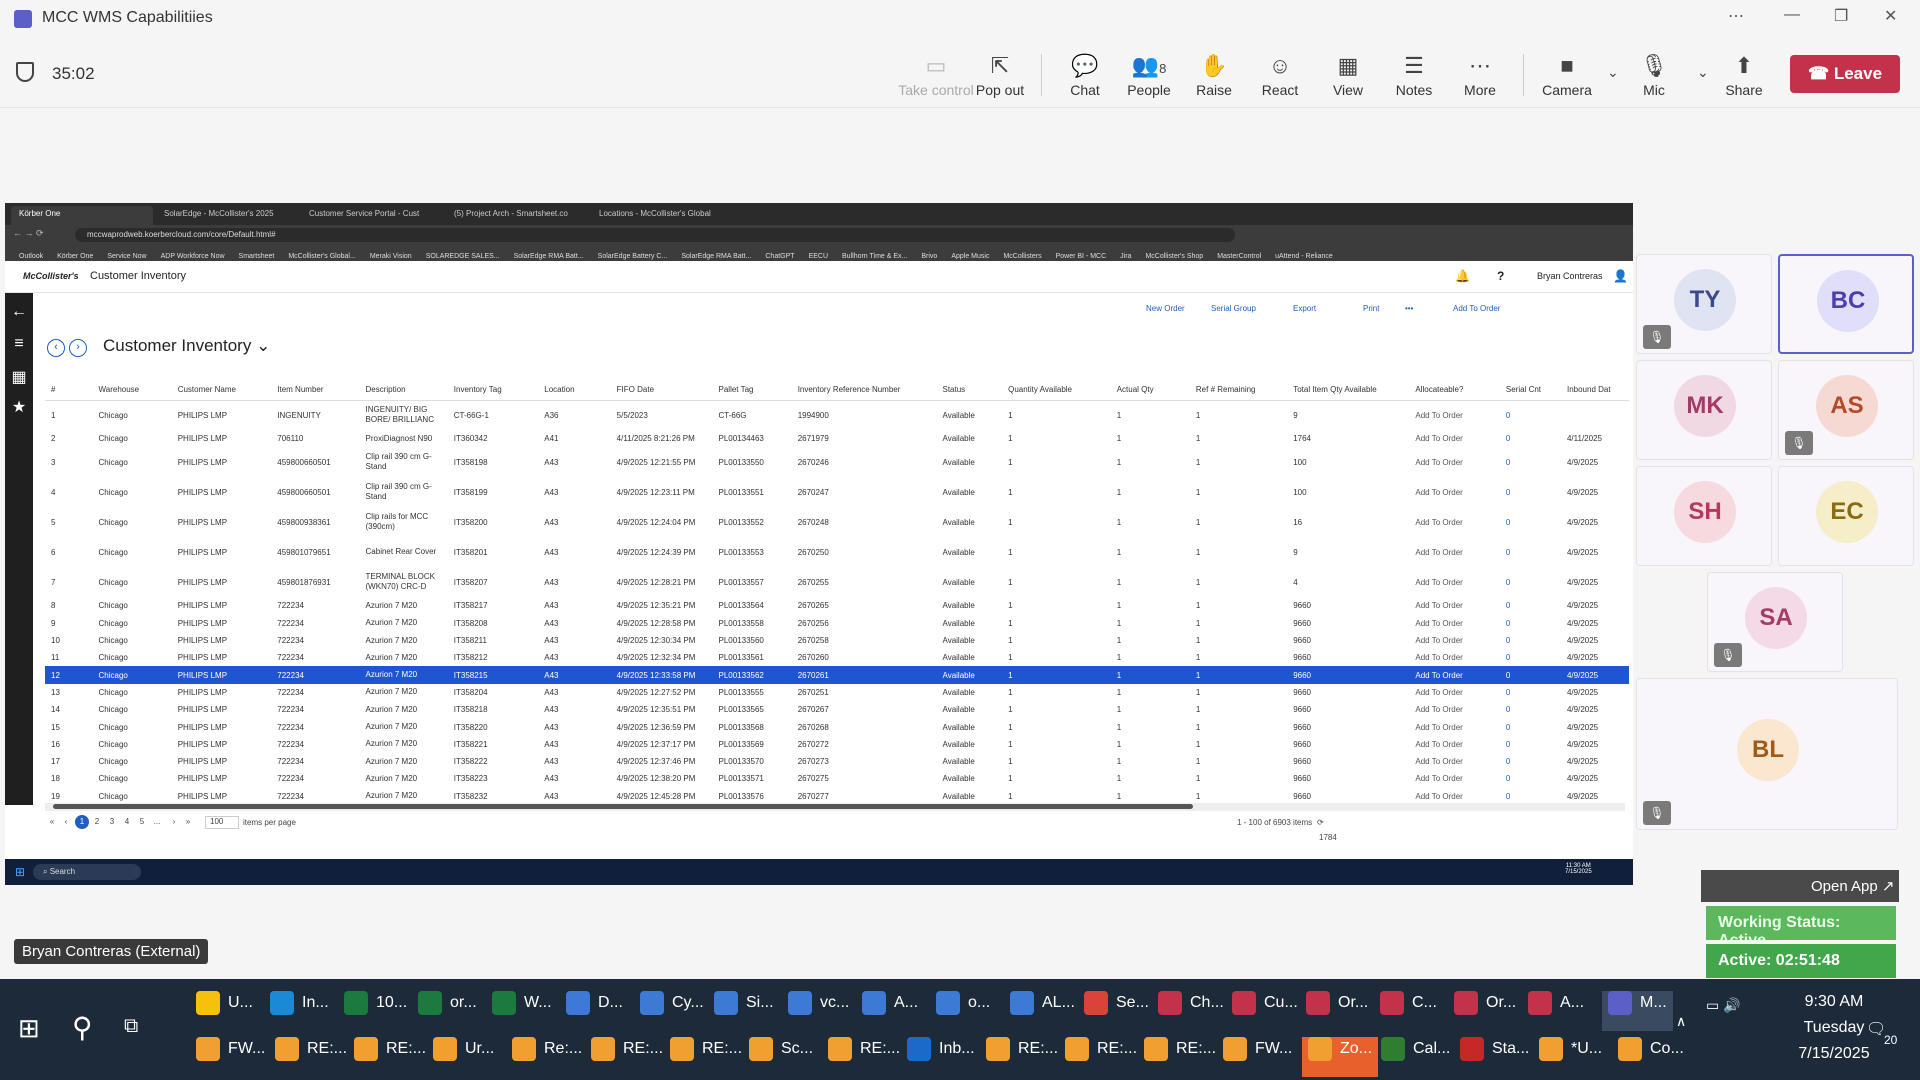  I want to click on maximize-button: ❐, so click(1841, 16).